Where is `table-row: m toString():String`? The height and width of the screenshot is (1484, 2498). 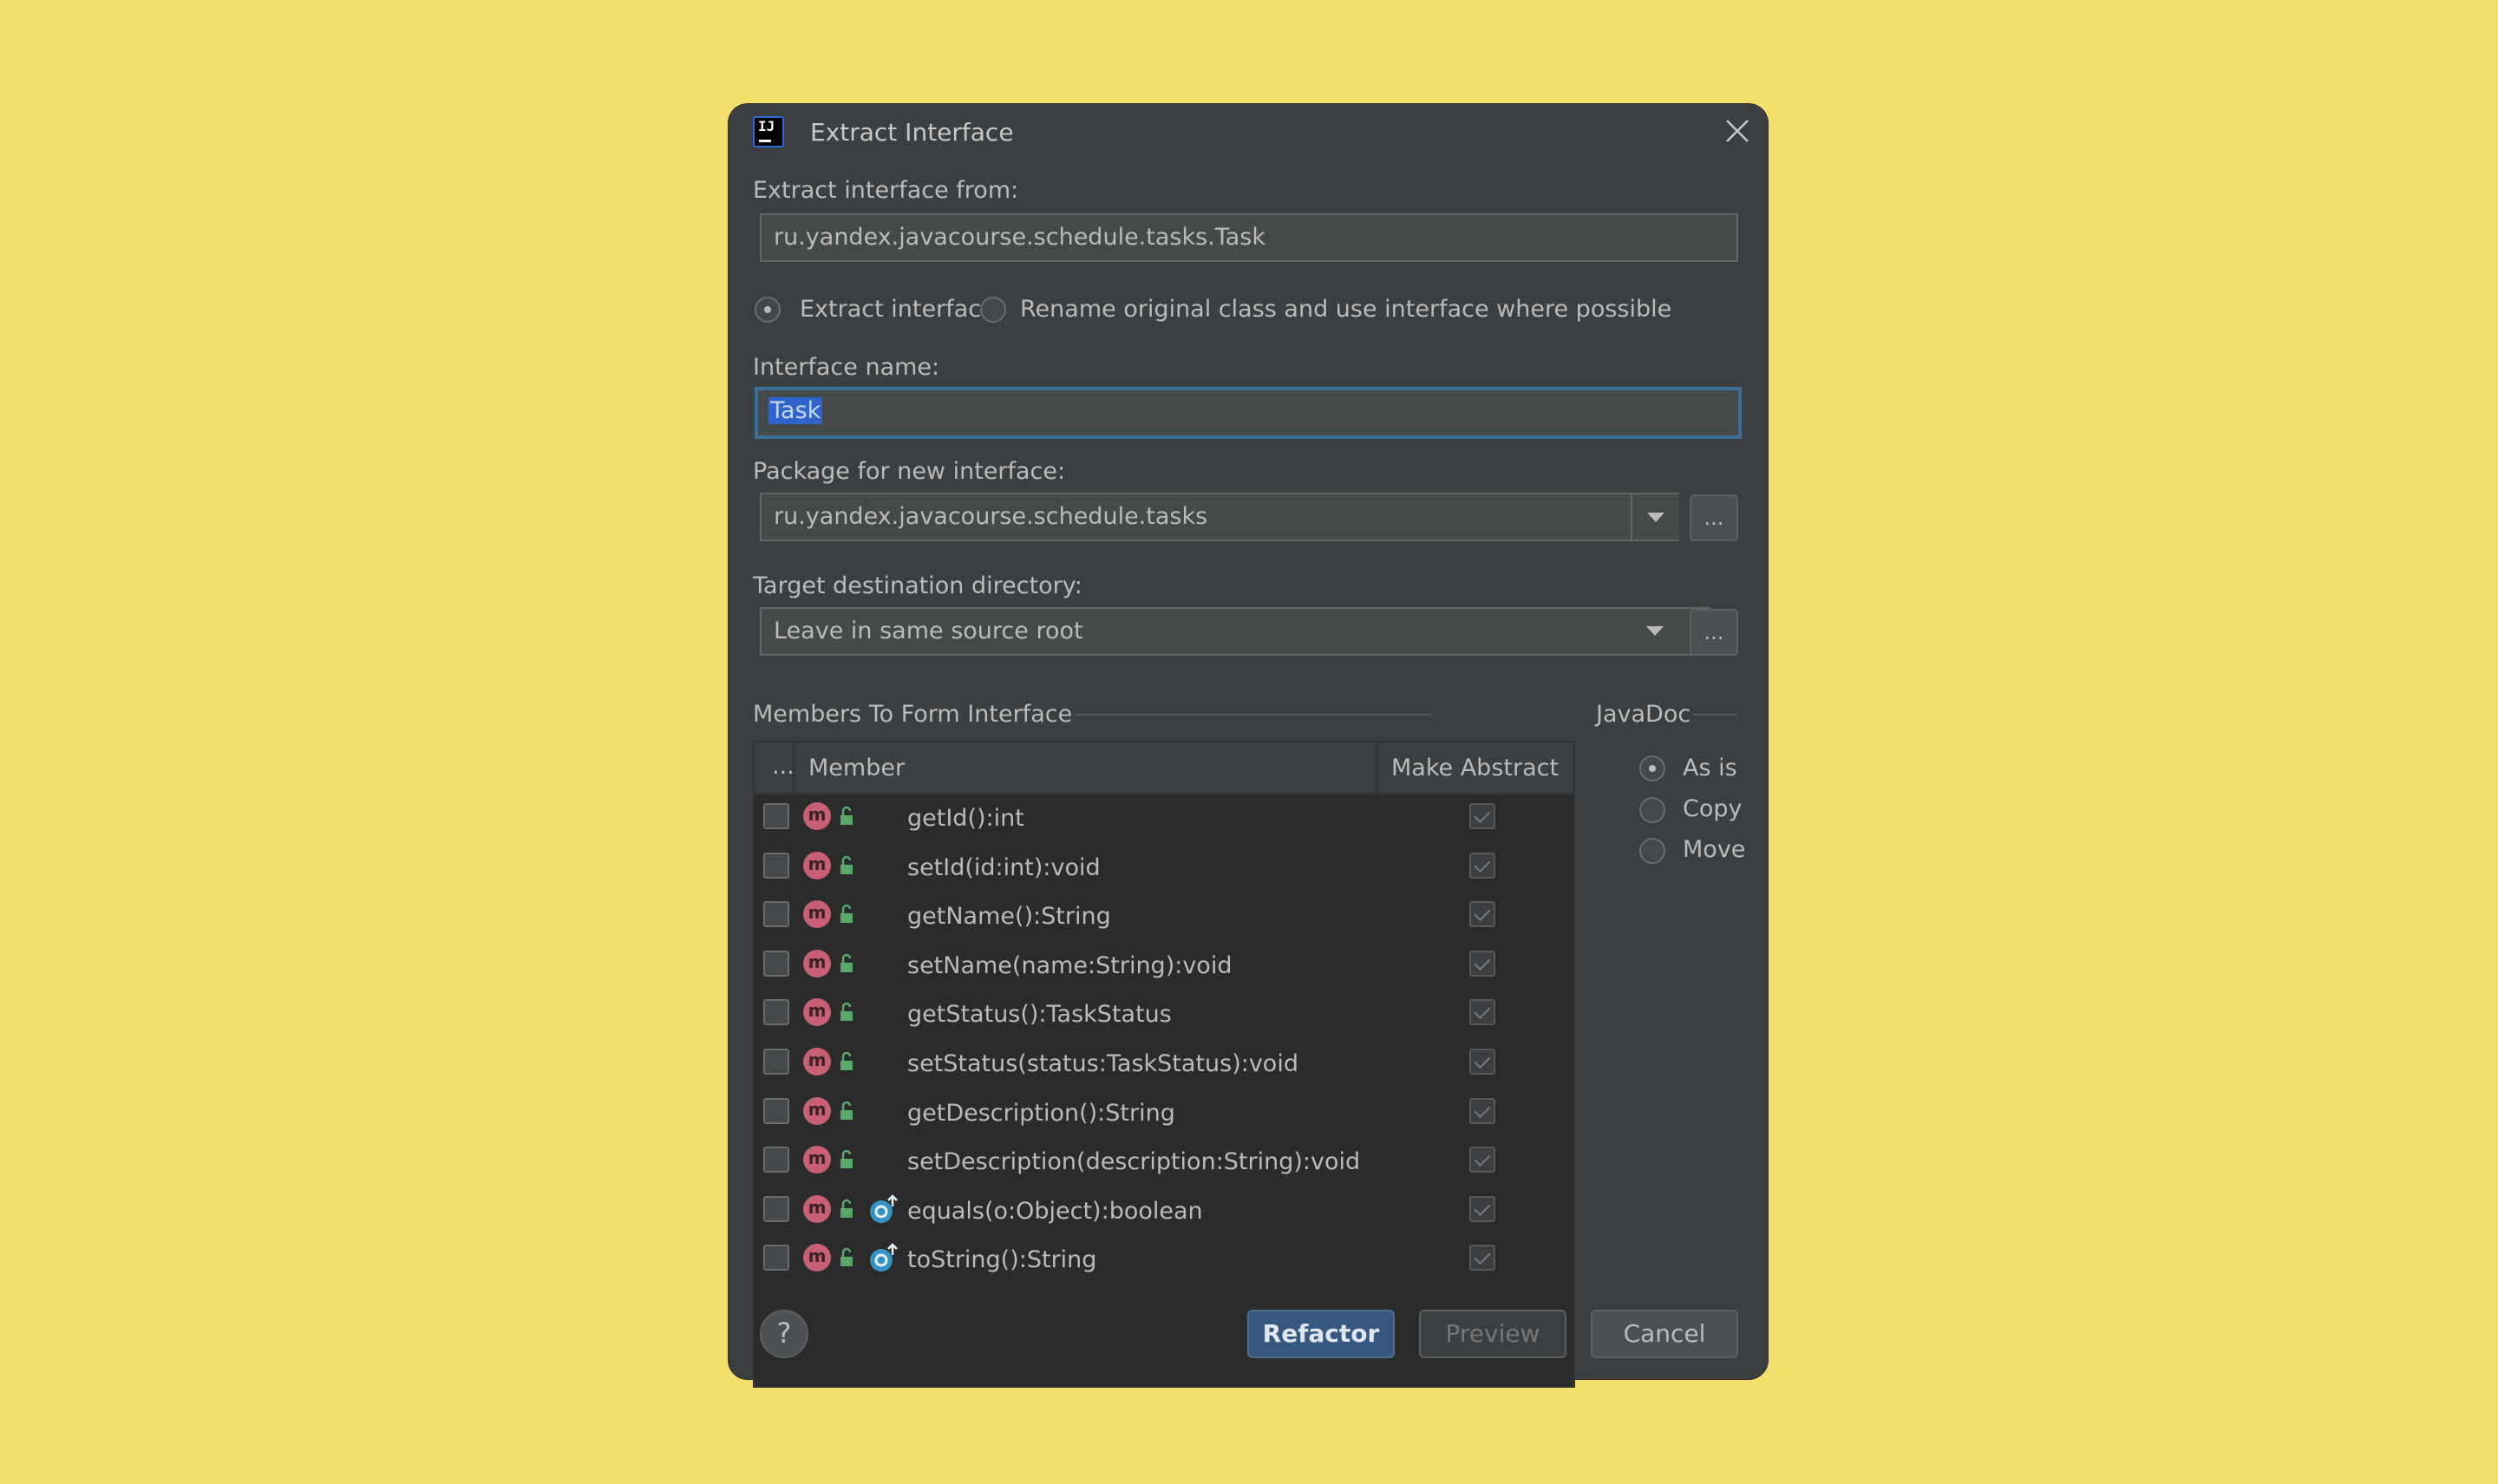 table-row: m toString():String is located at coordinates (1164, 1261).